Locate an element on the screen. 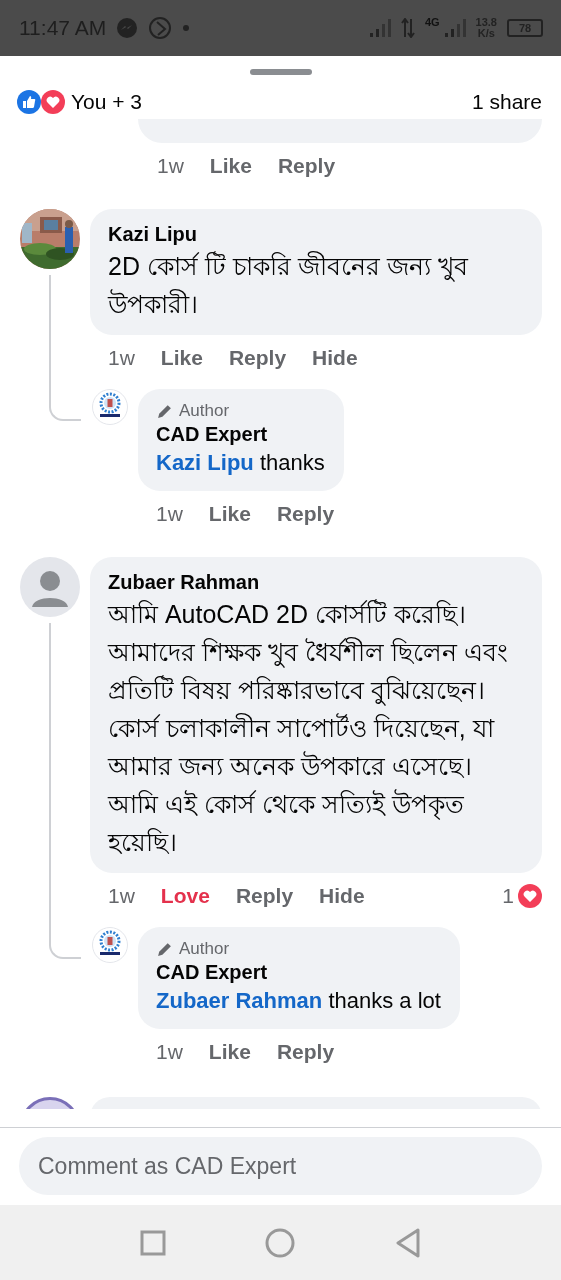 The height and width of the screenshot is (1280, 561). mention-link: Kazi Lipu is located at coordinates (205, 462).